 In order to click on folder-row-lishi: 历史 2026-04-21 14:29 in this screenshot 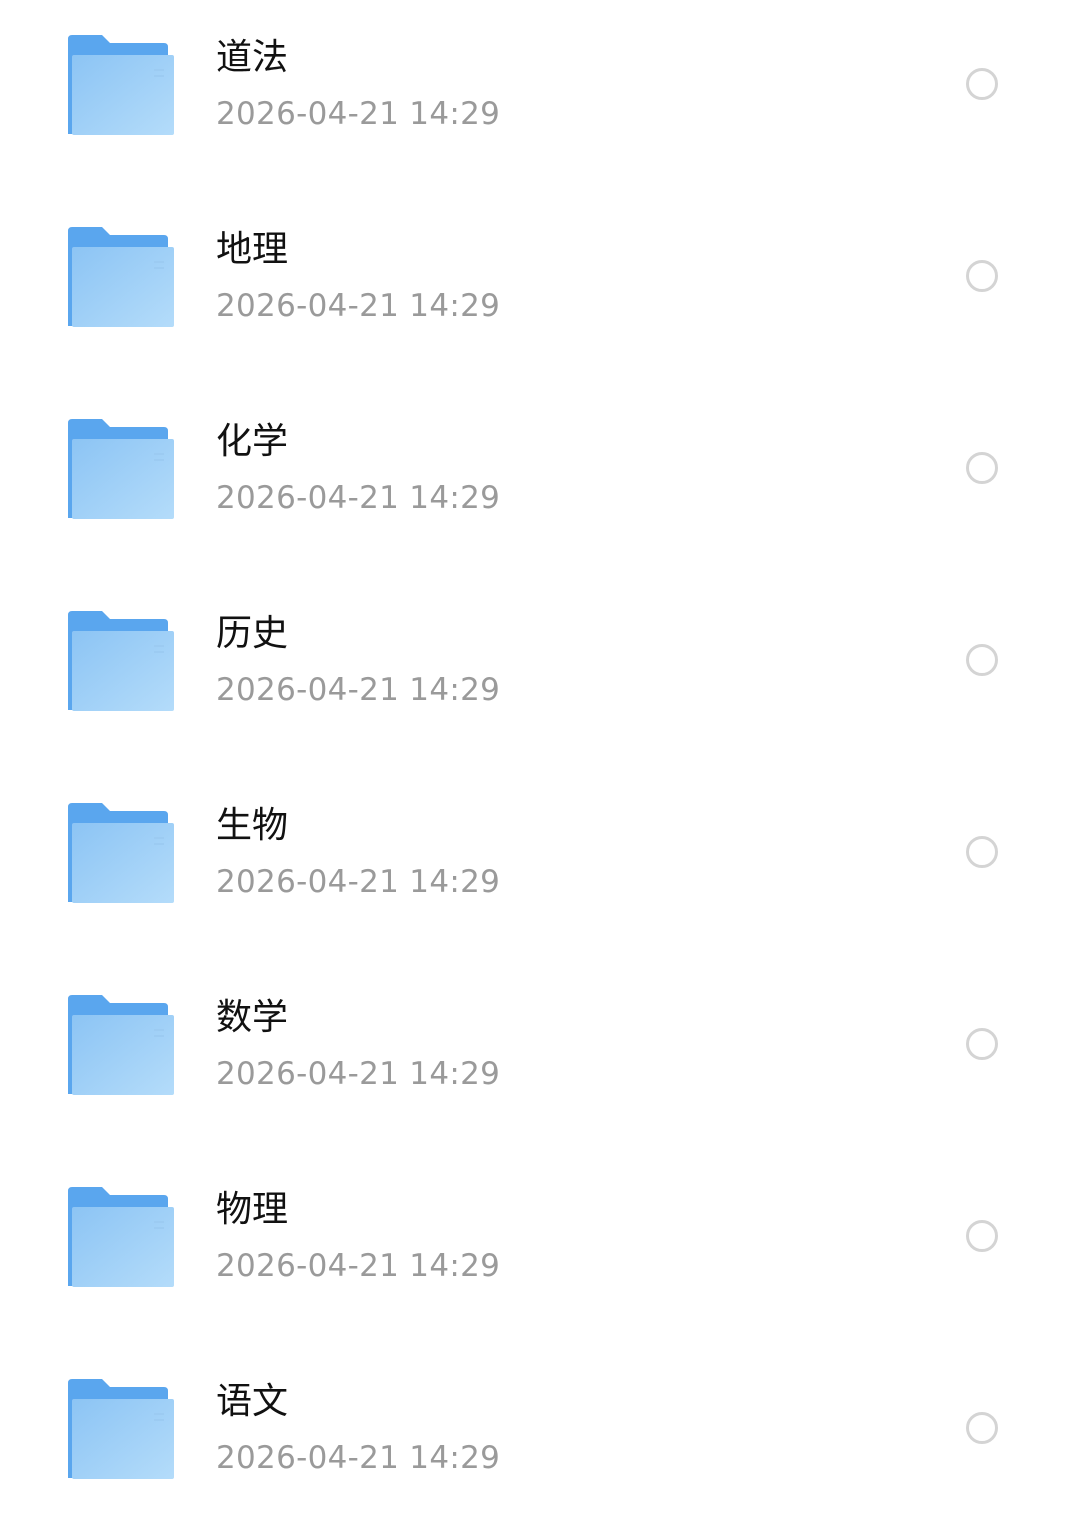, I will do `click(540, 672)`.